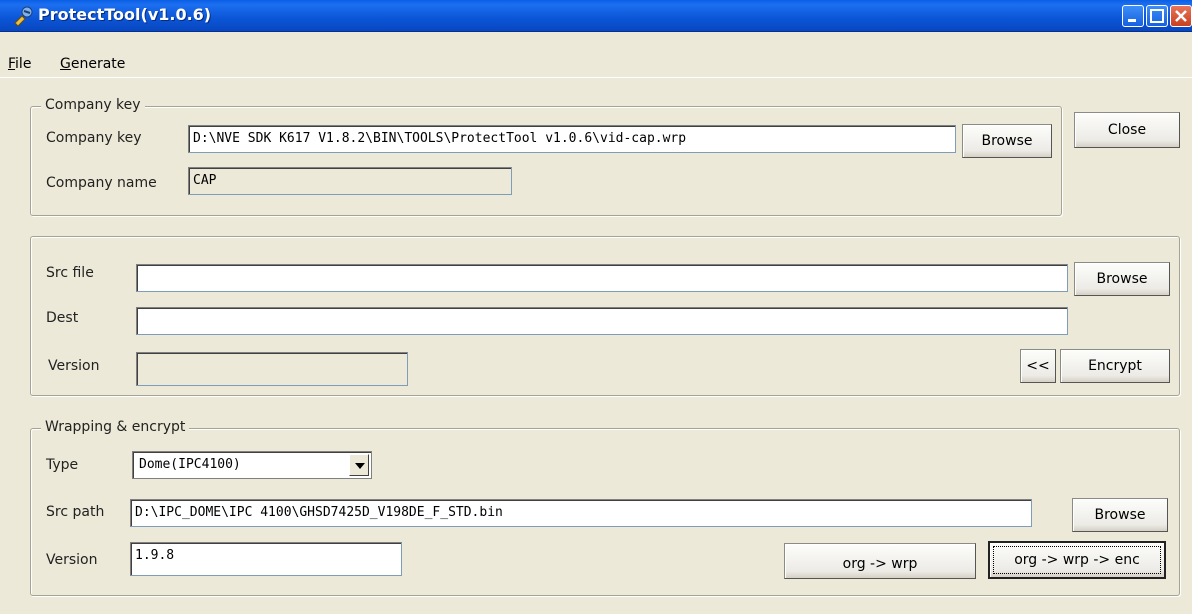 The image size is (1192, 614). What do you see at coordinates (252, 465) in the screenshot?
I see `type-select: Dome(IPC4100)` at bounding box center [252, 465].